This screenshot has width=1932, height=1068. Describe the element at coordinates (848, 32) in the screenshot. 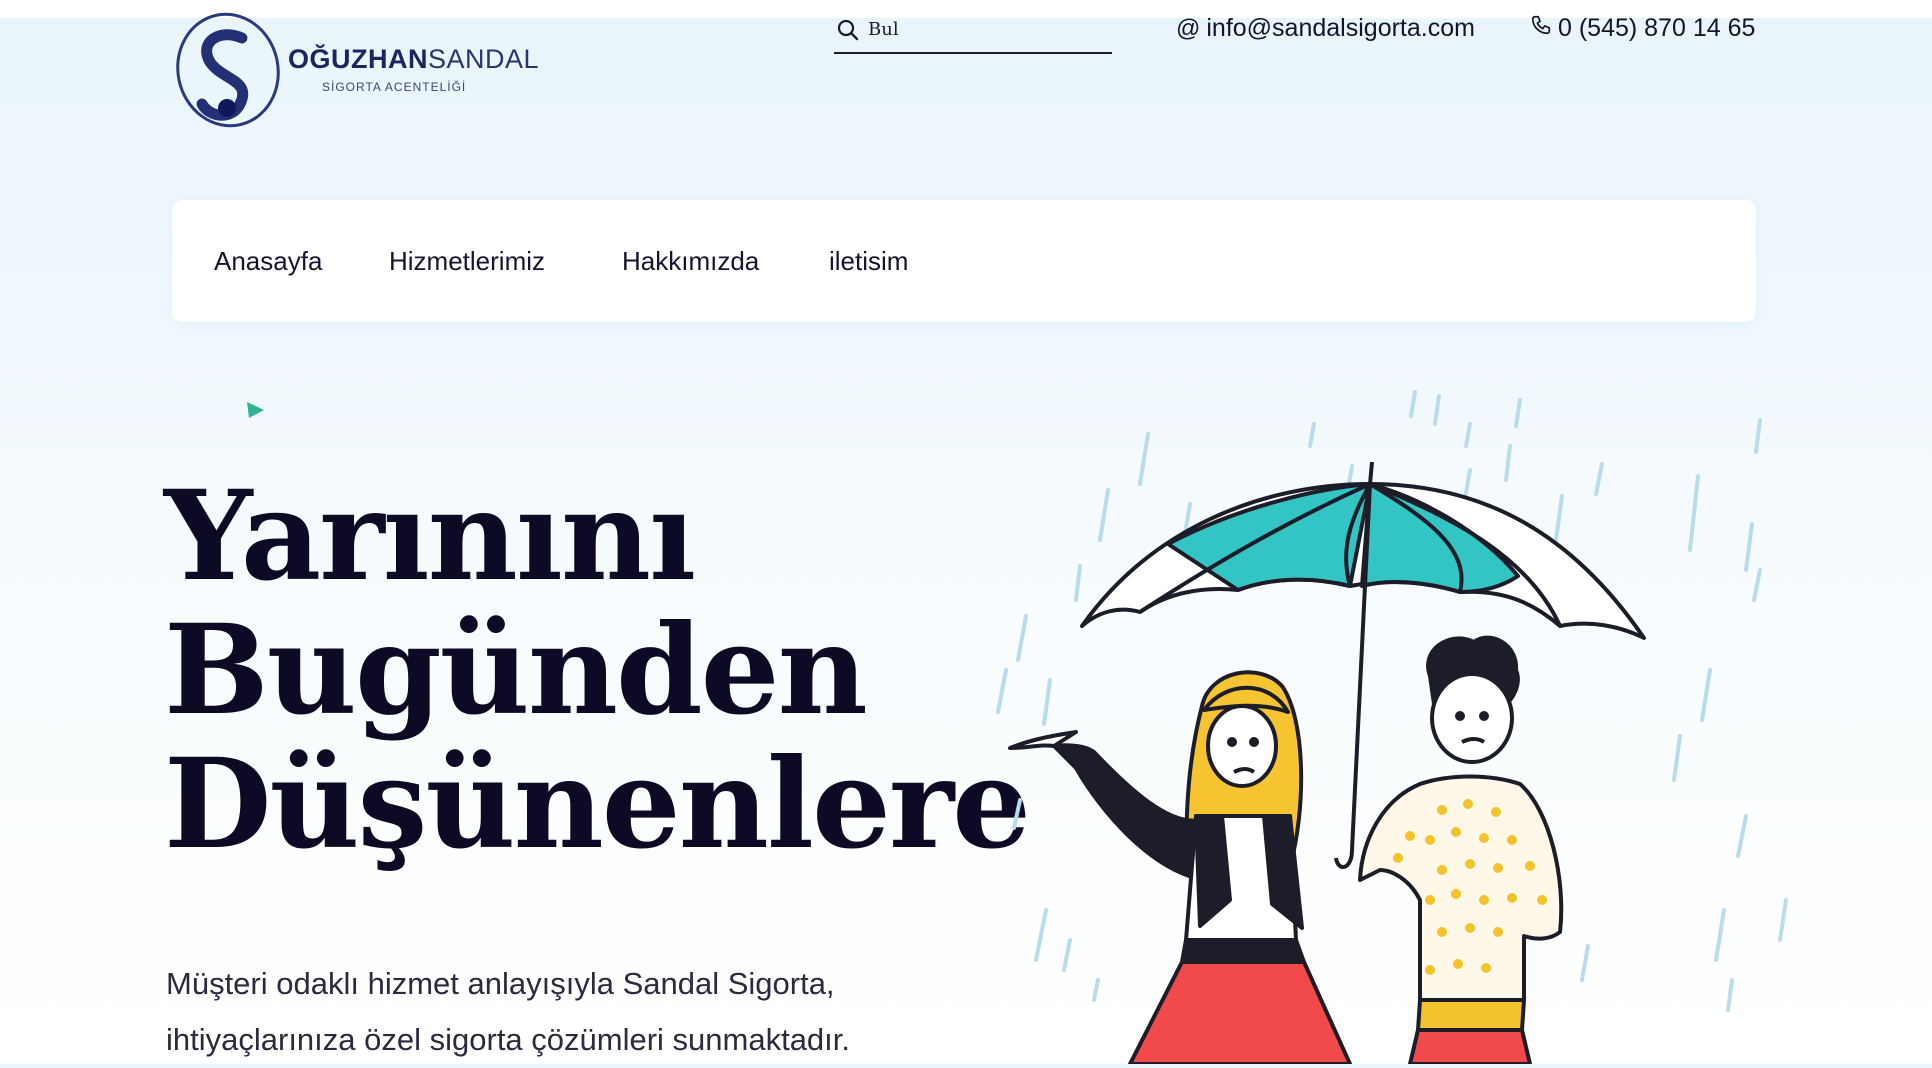

I see `search-icon` at that location.